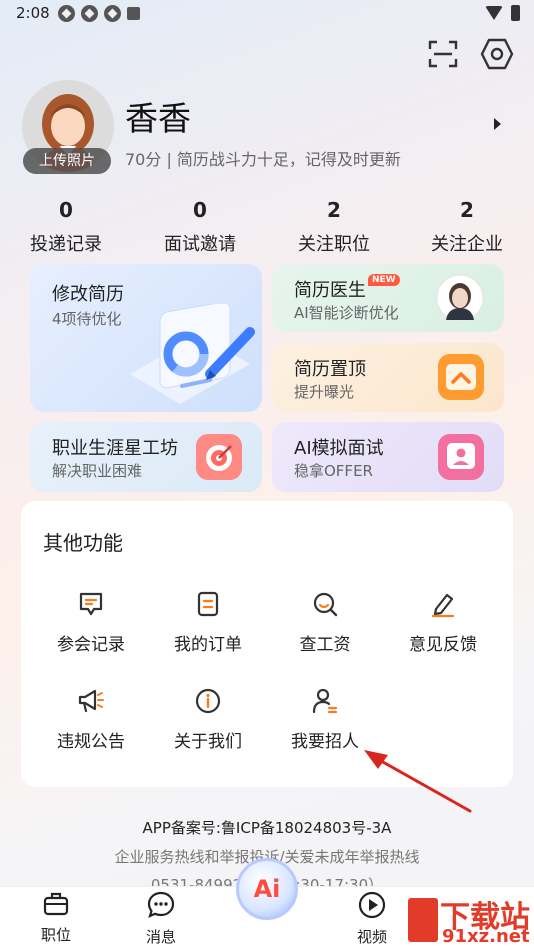  Describe the element at coordinates (97, 471) in the screenshot. I see `card-subtitle: 解决职业困难` at that location.